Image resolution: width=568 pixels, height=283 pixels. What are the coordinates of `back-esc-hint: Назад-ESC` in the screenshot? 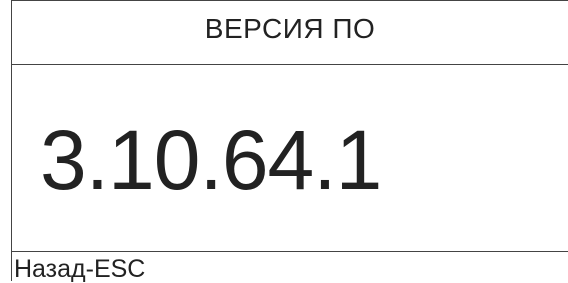 It's located at (79, 269).